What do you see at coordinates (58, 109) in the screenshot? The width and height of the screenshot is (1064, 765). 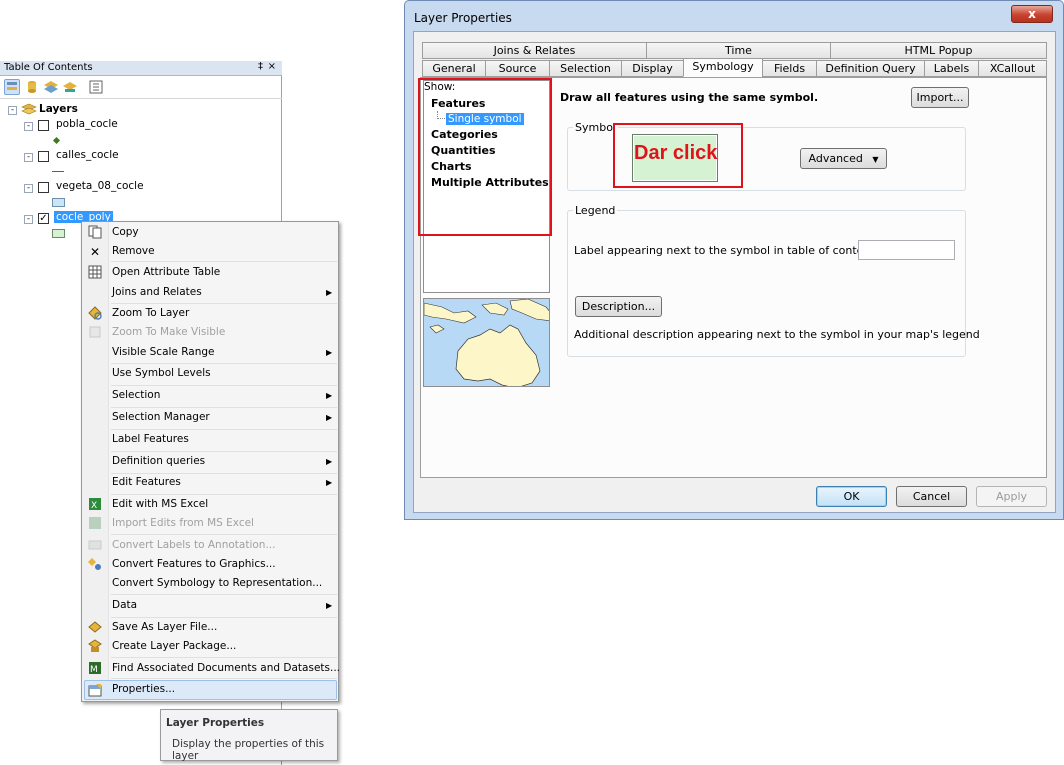 I see `layers-root-label: Layers` at bounding box center [58, 109].